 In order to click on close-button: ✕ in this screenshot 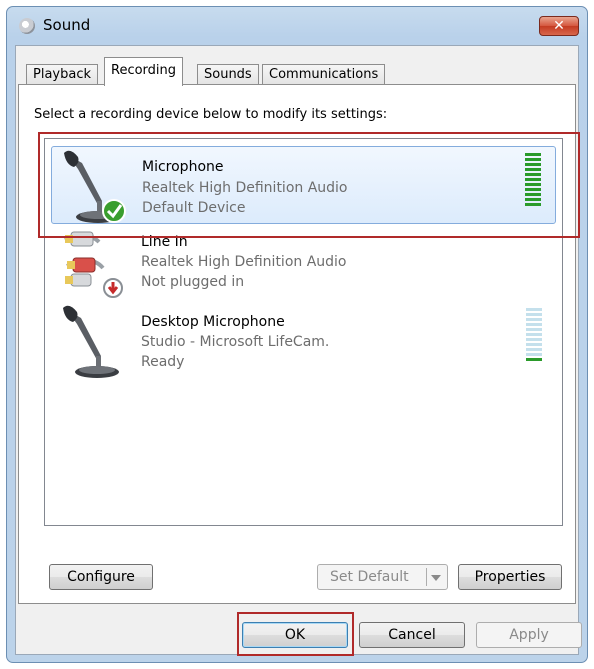, I will do `click(559, 26)`.